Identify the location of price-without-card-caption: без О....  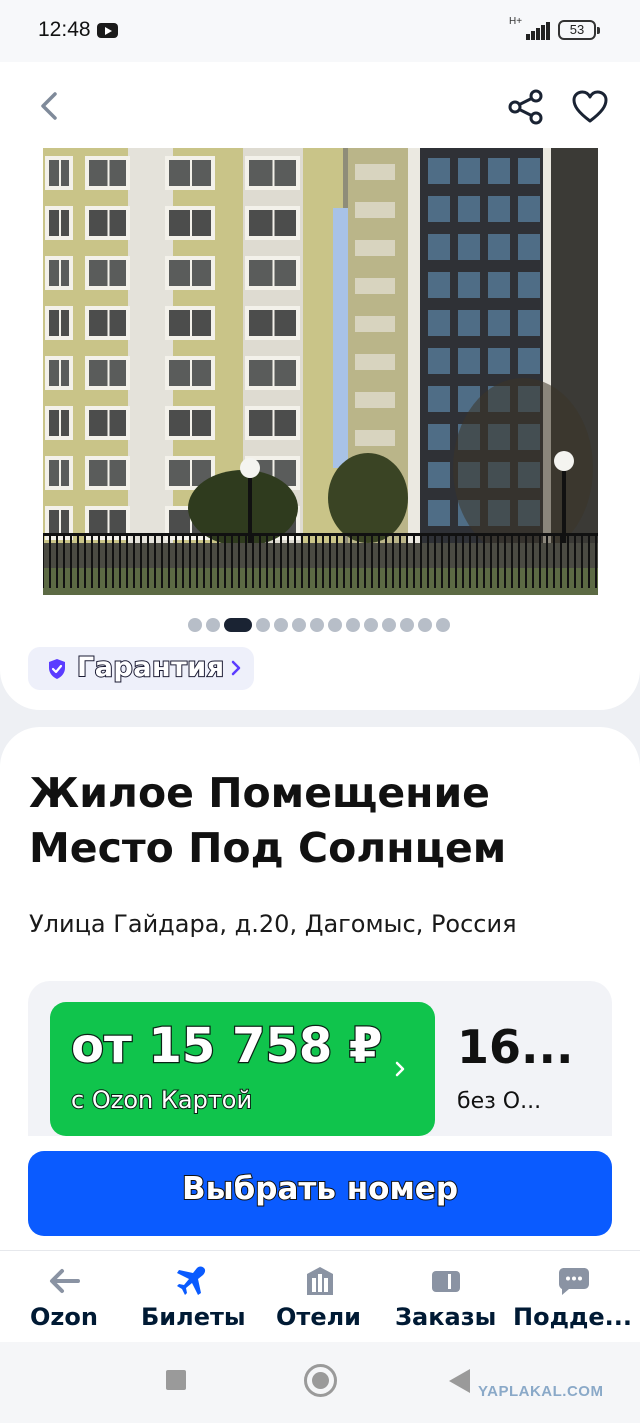
(499, 1101).